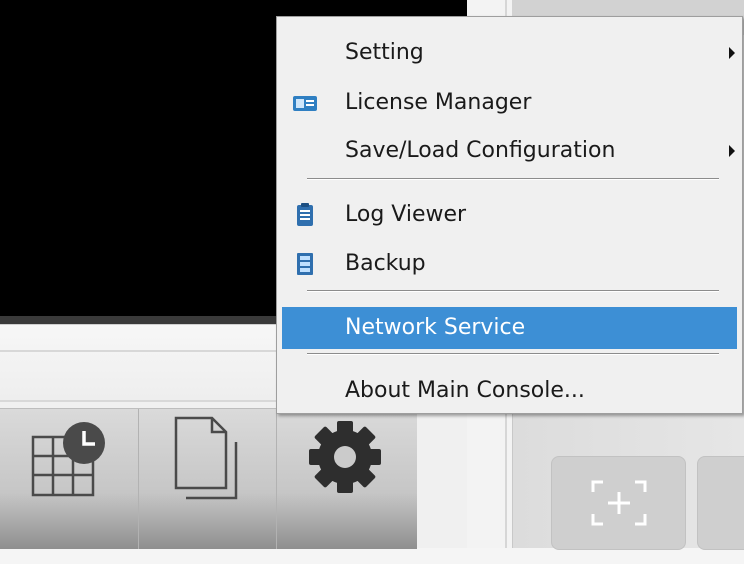 The width and height of the screenshot is (744, 564). I want to click on menu-item-save-load-configuration: Save/Load Configuration, so click(509, 151).